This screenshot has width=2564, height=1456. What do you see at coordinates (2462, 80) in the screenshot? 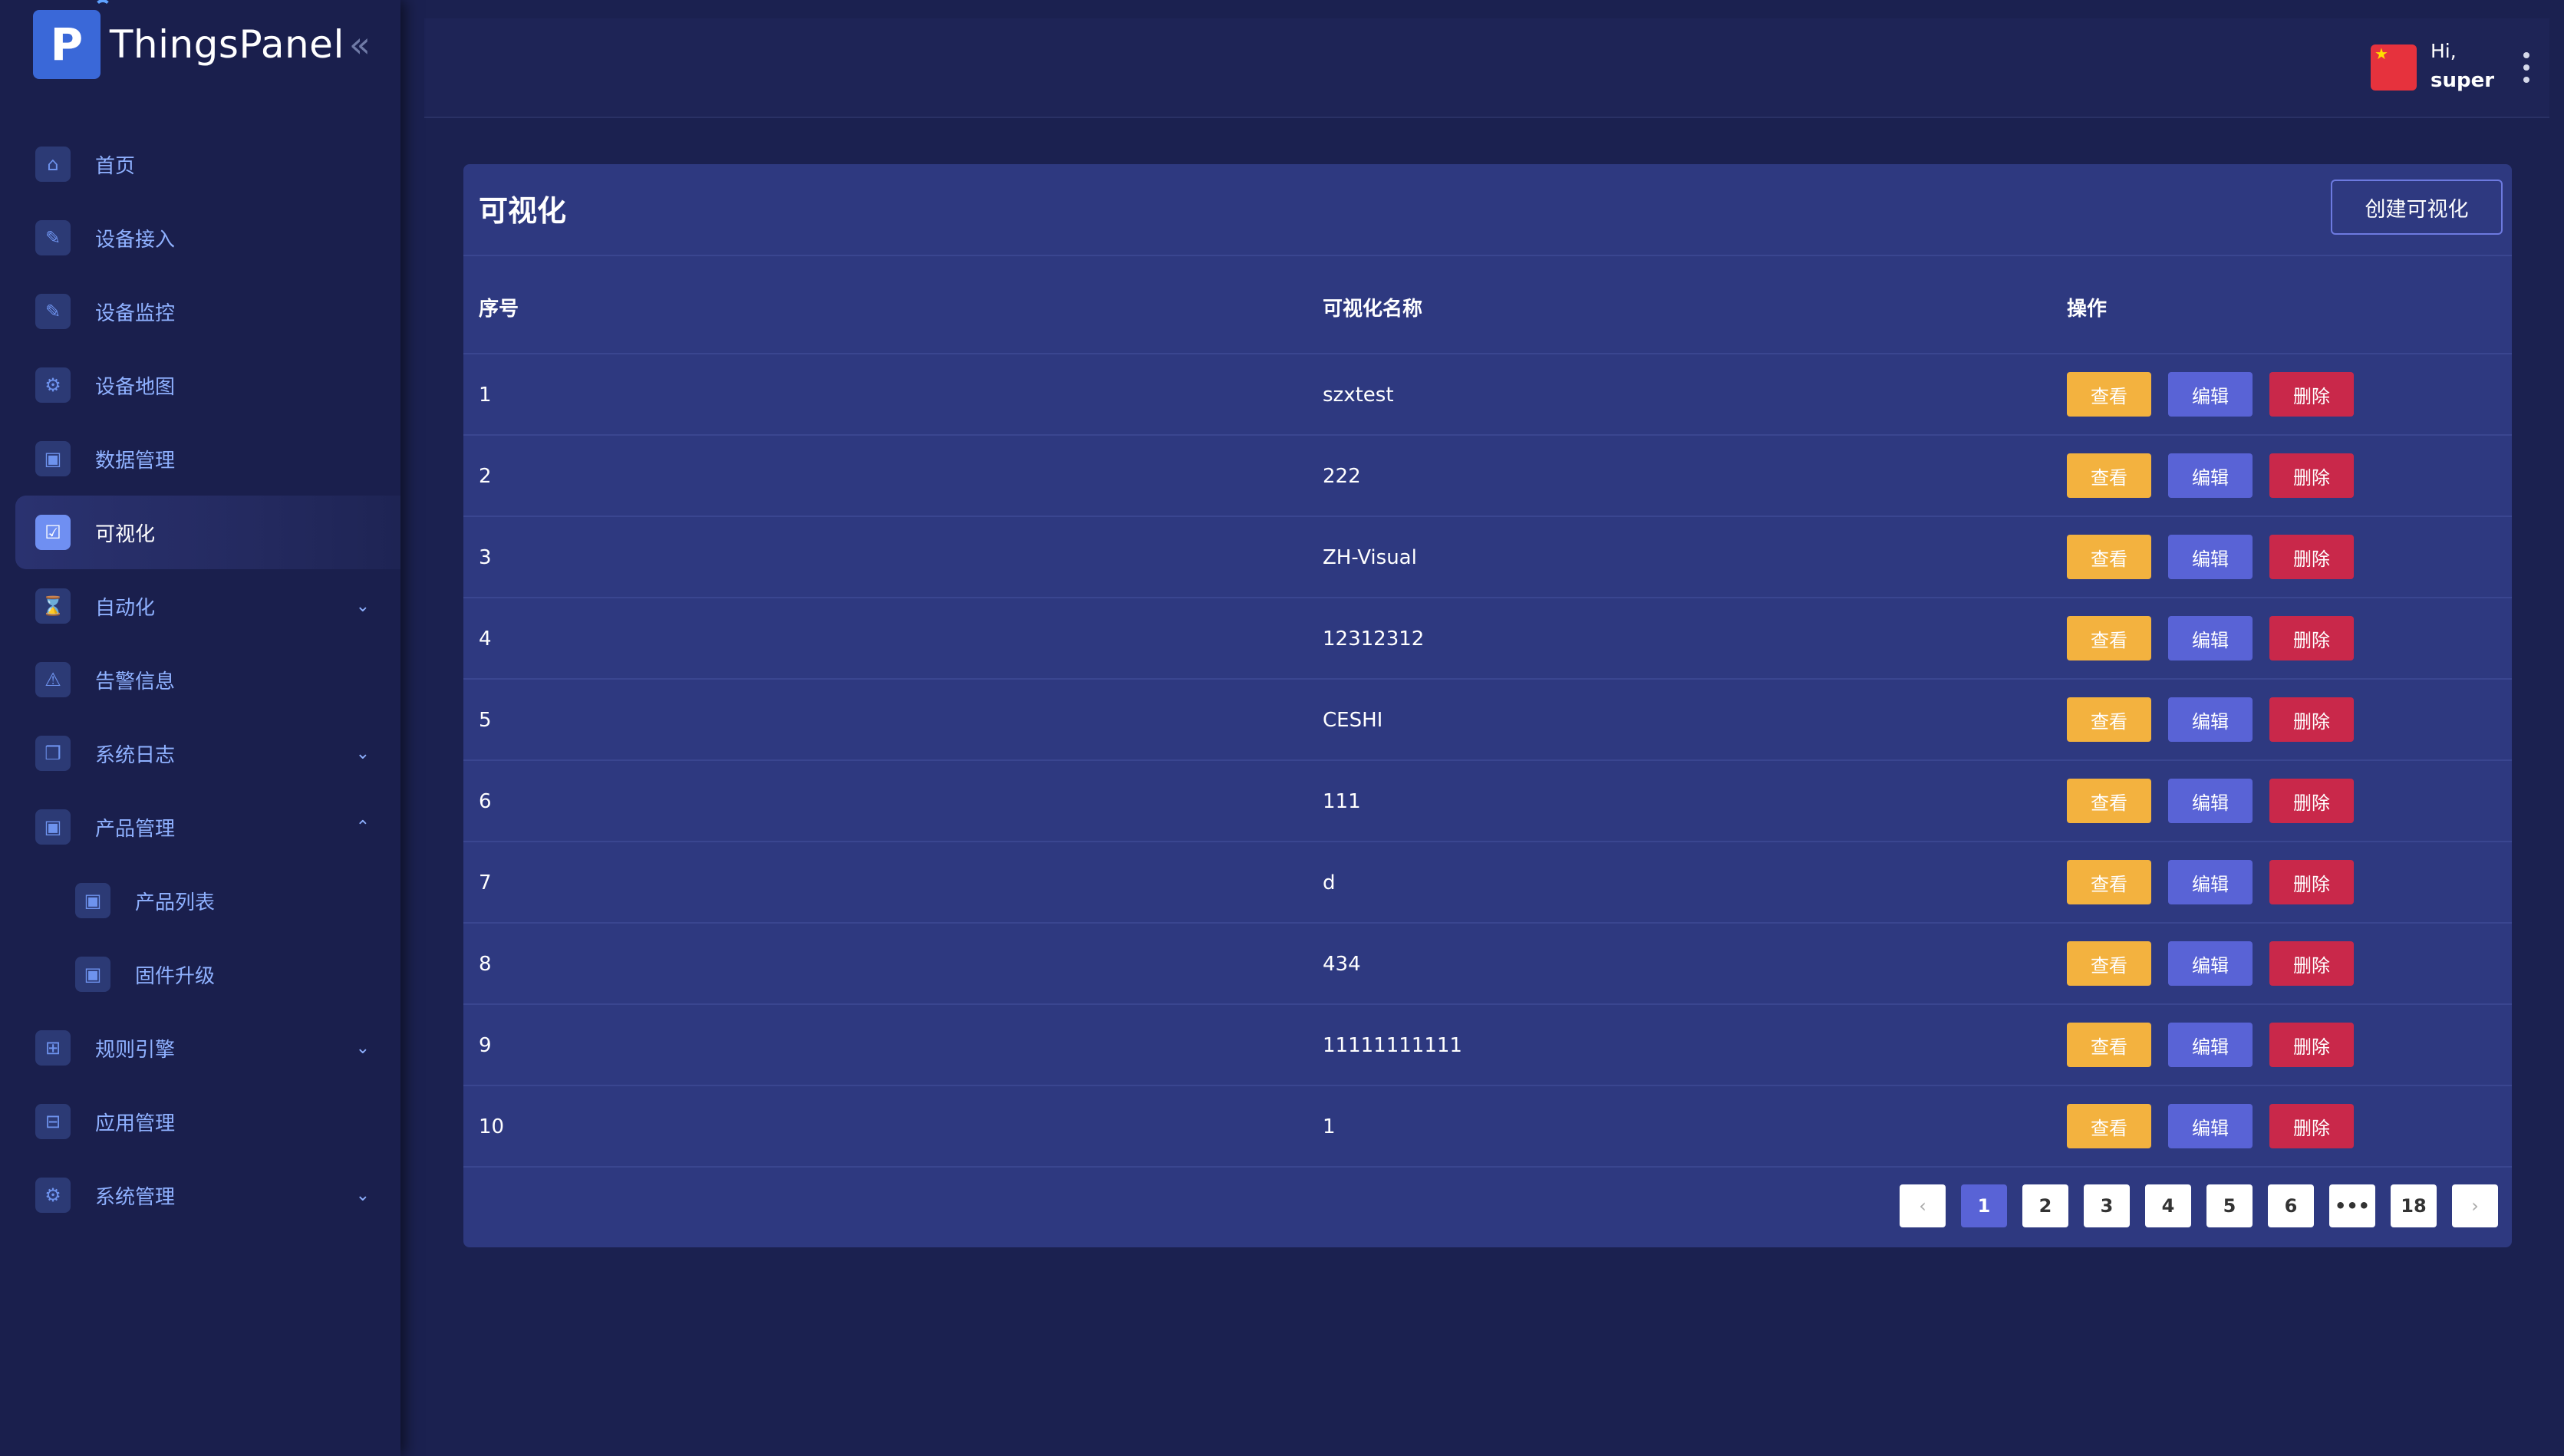
I see `username: super` at bounding box center [2462, 80].